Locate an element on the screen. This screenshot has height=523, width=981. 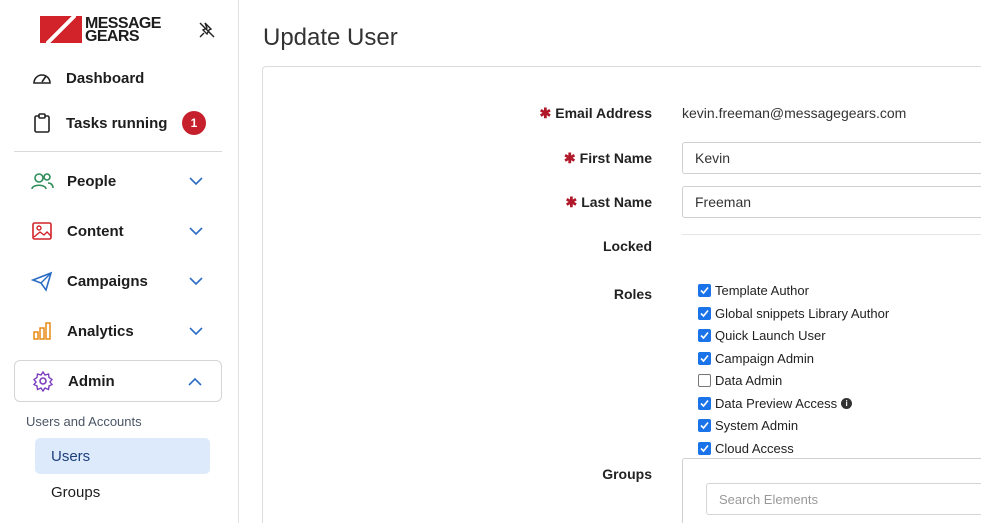
info-icon: i is located at coordinates (847, 403).